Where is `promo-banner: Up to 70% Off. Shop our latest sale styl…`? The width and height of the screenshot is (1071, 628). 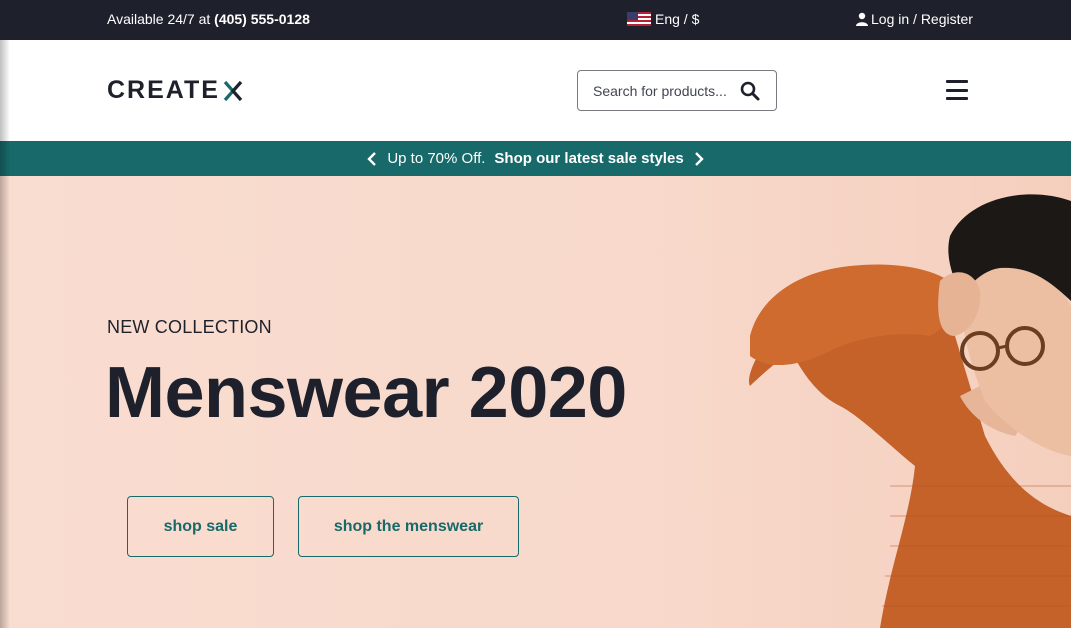 promo-banner: Up to 70% Off. Shop our latest sale styl… is located at coordinates (535, 158).